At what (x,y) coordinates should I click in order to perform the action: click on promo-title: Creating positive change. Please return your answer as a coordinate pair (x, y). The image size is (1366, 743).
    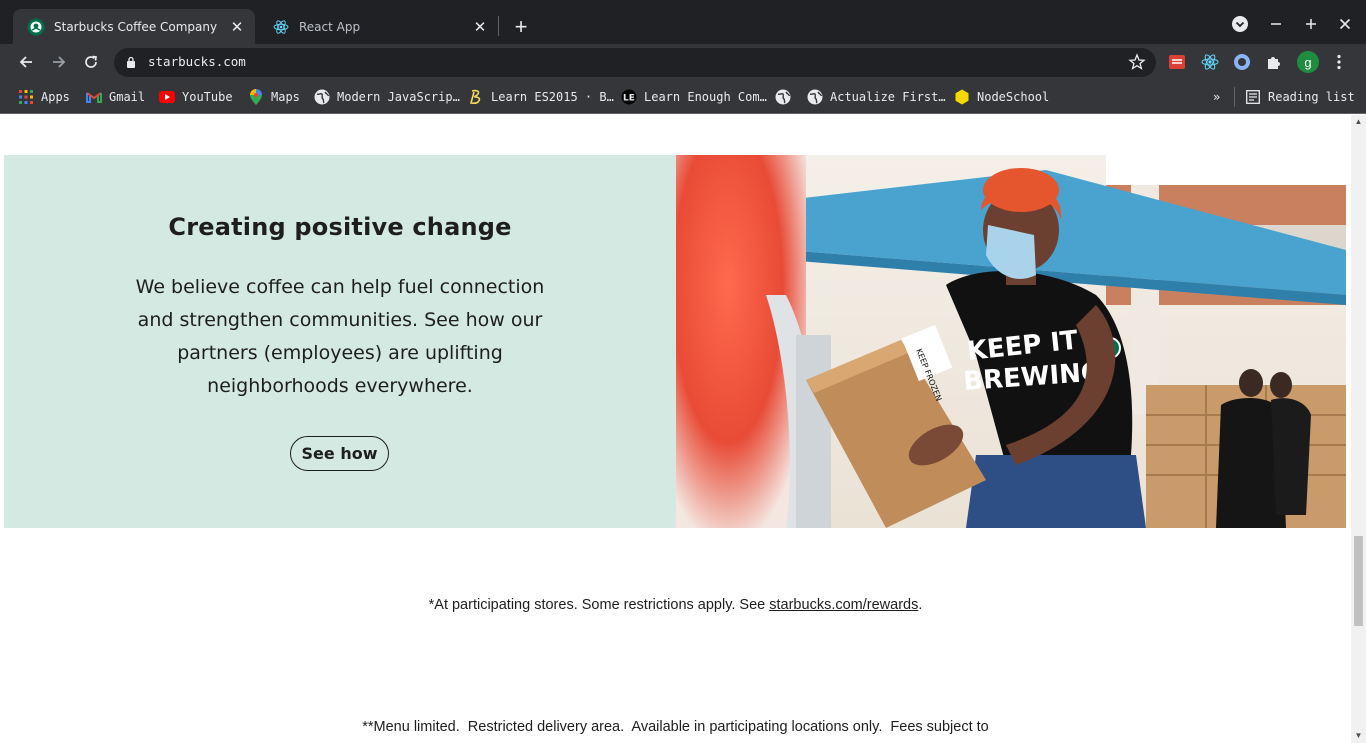
    Looking at the image, I should click on (340, 227).